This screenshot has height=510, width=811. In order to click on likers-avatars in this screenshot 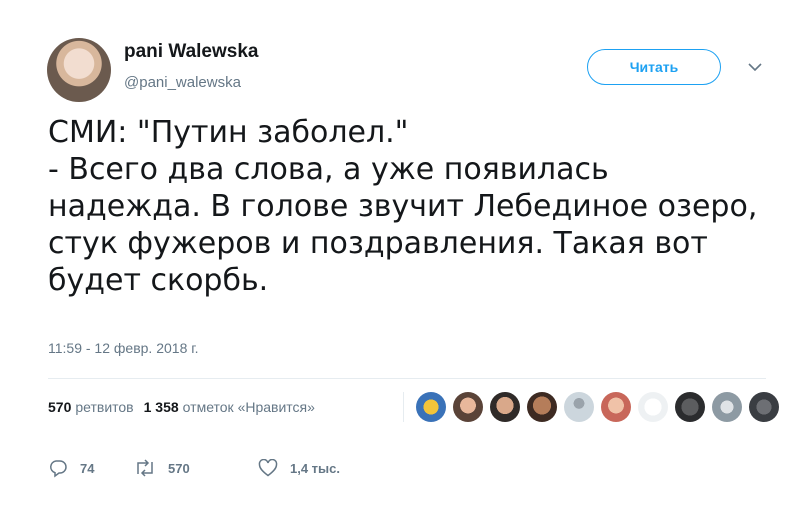, I will do `click(601, 407)`.